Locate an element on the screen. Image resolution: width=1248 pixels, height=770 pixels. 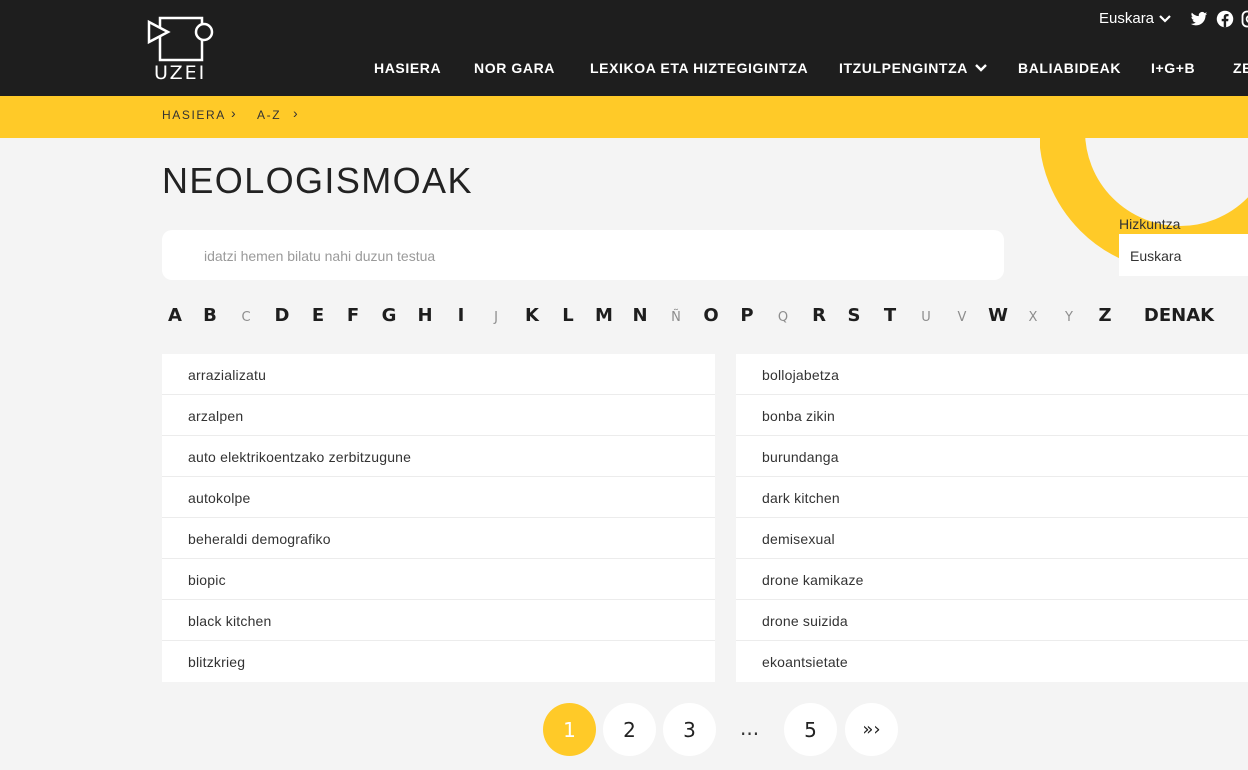
letter-b: B is located at coordinates (210, 315).